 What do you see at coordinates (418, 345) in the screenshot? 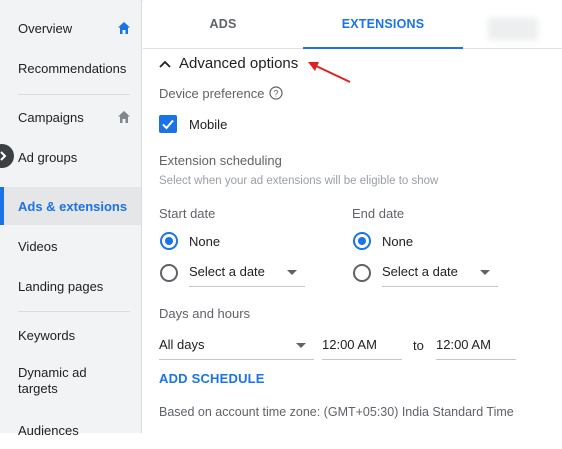
I see `to-label: to` at bounding box center [418, 345].